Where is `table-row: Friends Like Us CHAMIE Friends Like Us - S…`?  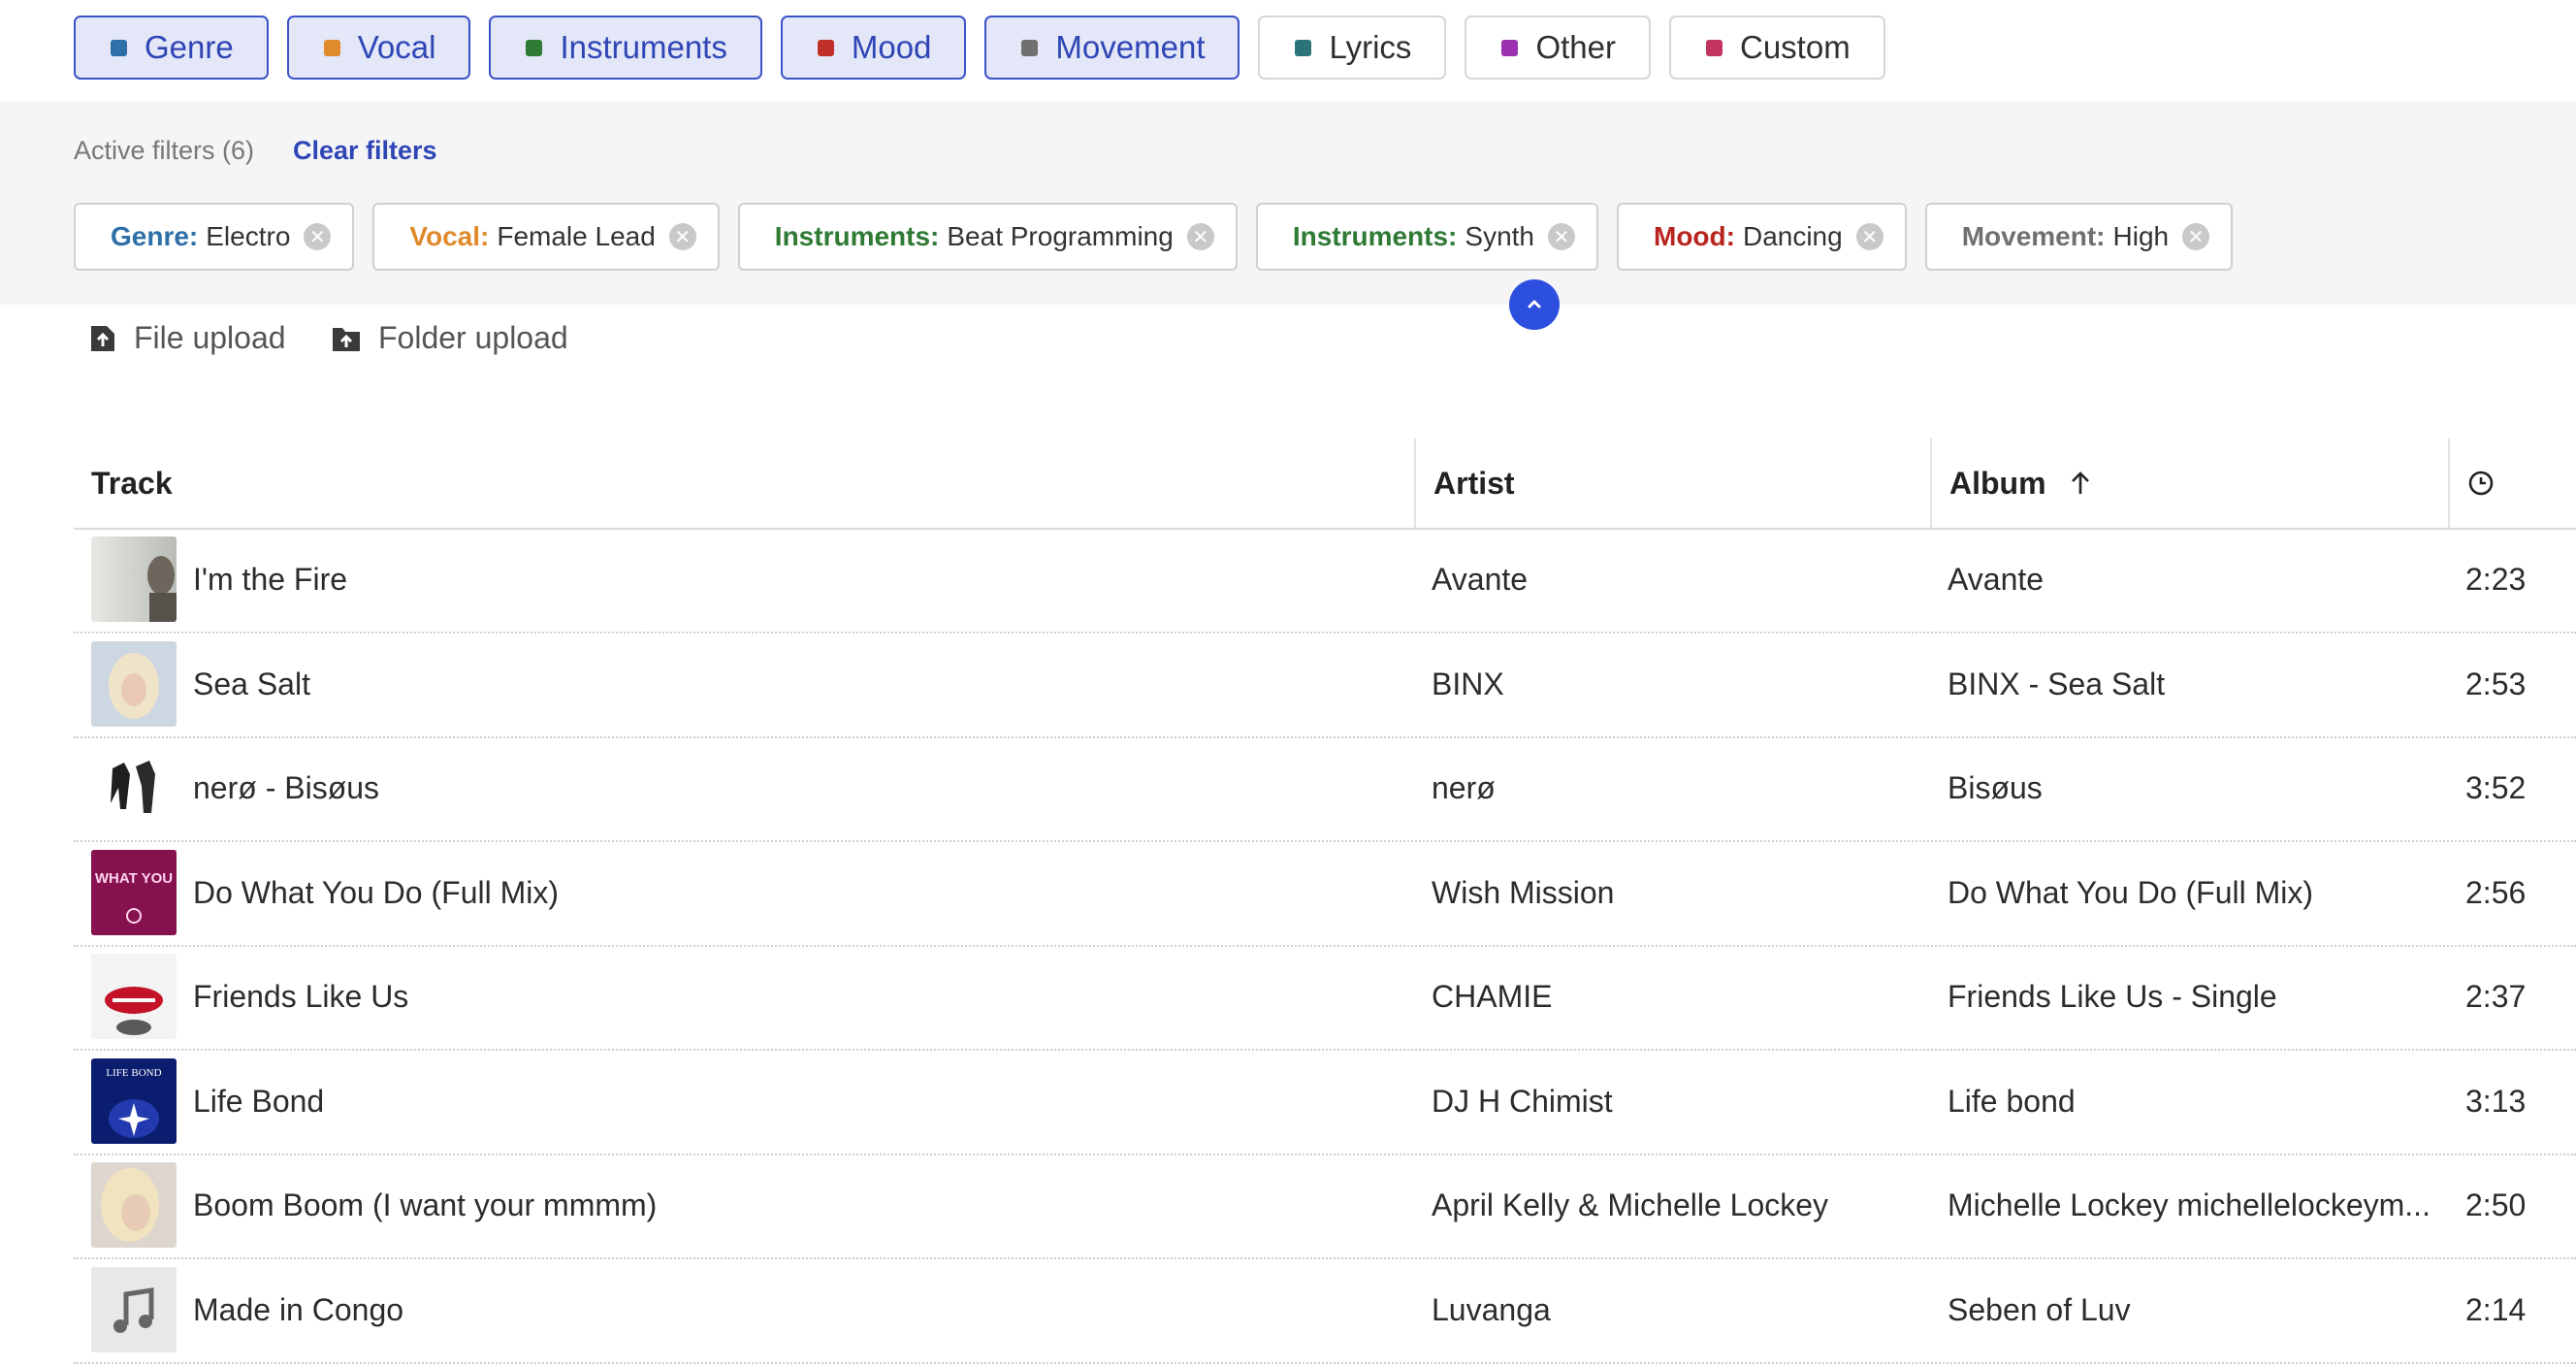
table-row: Friends Like Us CHAMIE Friends Like Us - S… is located at coordinates (1325, 998).